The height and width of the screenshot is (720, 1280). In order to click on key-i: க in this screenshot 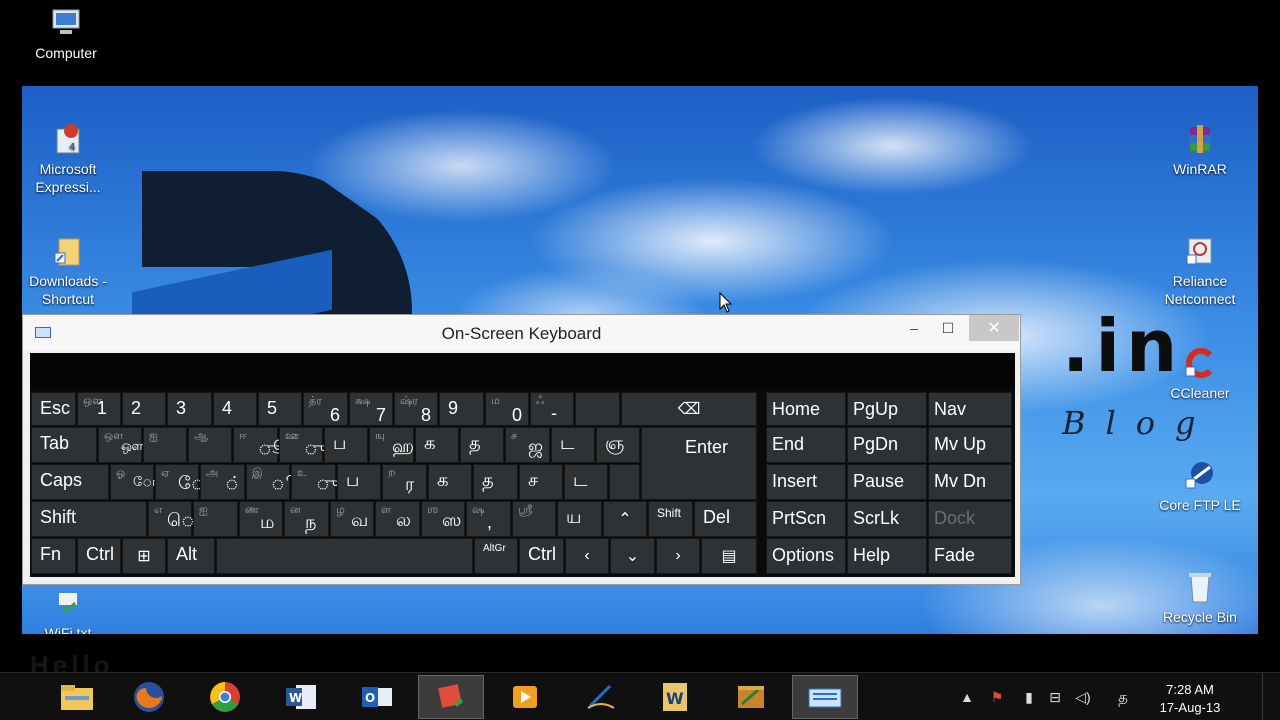, I will do `click(437, 445)`.